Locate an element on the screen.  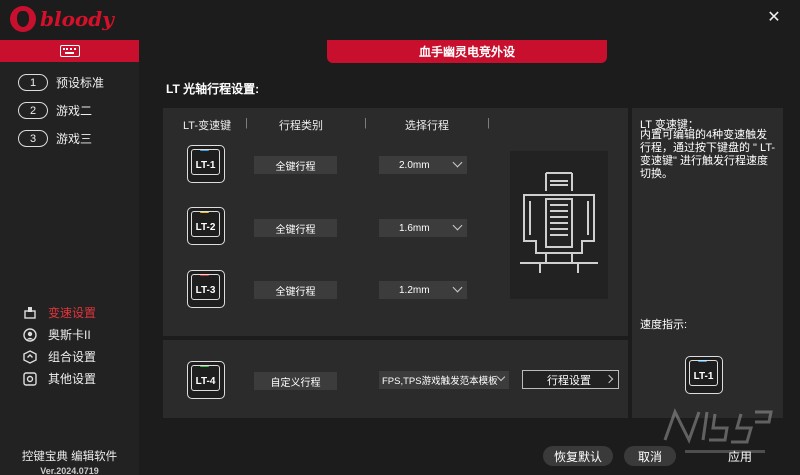
speed-indicator-keycap: LT-1 is located at coordinates (704, 375).